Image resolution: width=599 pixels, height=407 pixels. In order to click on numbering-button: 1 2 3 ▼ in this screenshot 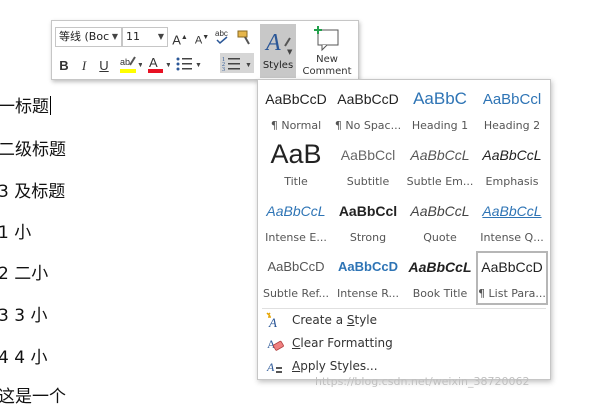, I will do `click(237, 63)`.